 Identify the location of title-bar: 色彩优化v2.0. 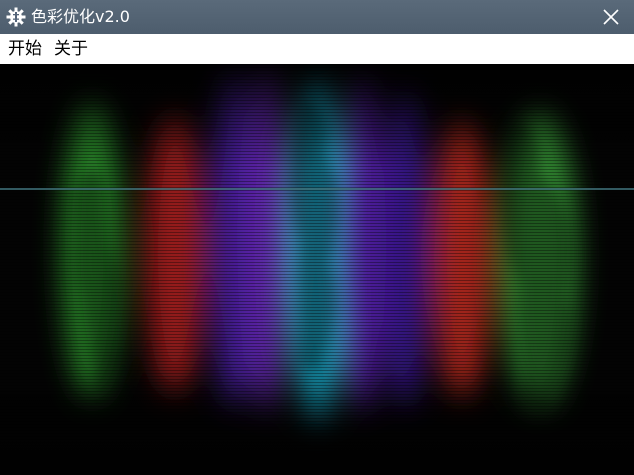
(317, 17).